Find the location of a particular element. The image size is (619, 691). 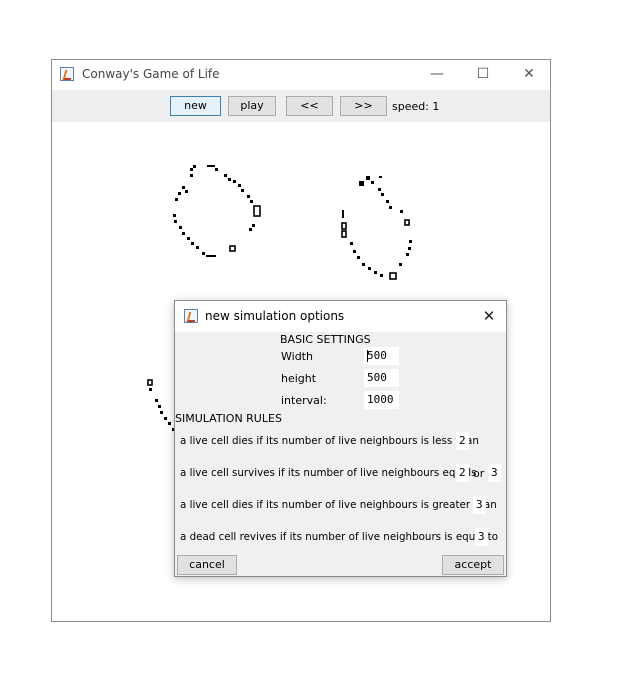

width-label: Width is located at coordinates (297, 356).